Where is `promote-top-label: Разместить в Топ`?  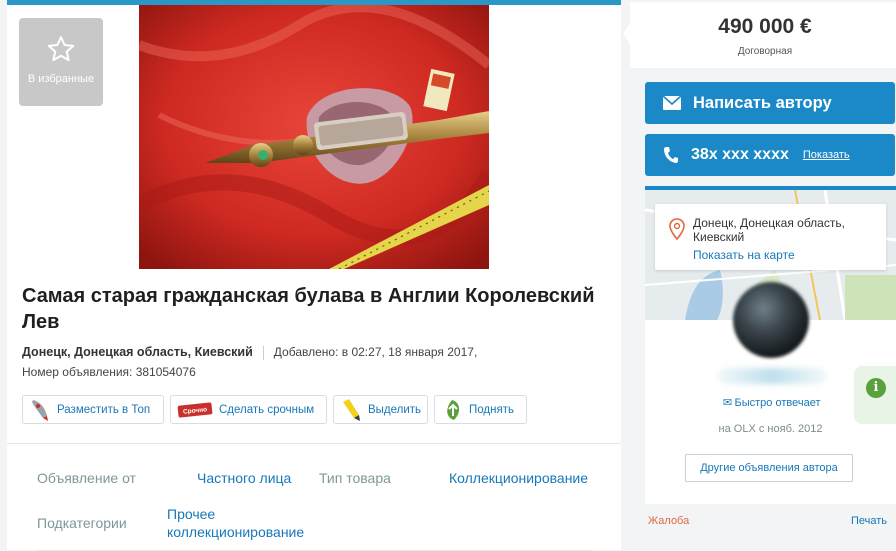
promote-top-label: Разместить в Топ is located at coordinates (104, 409).